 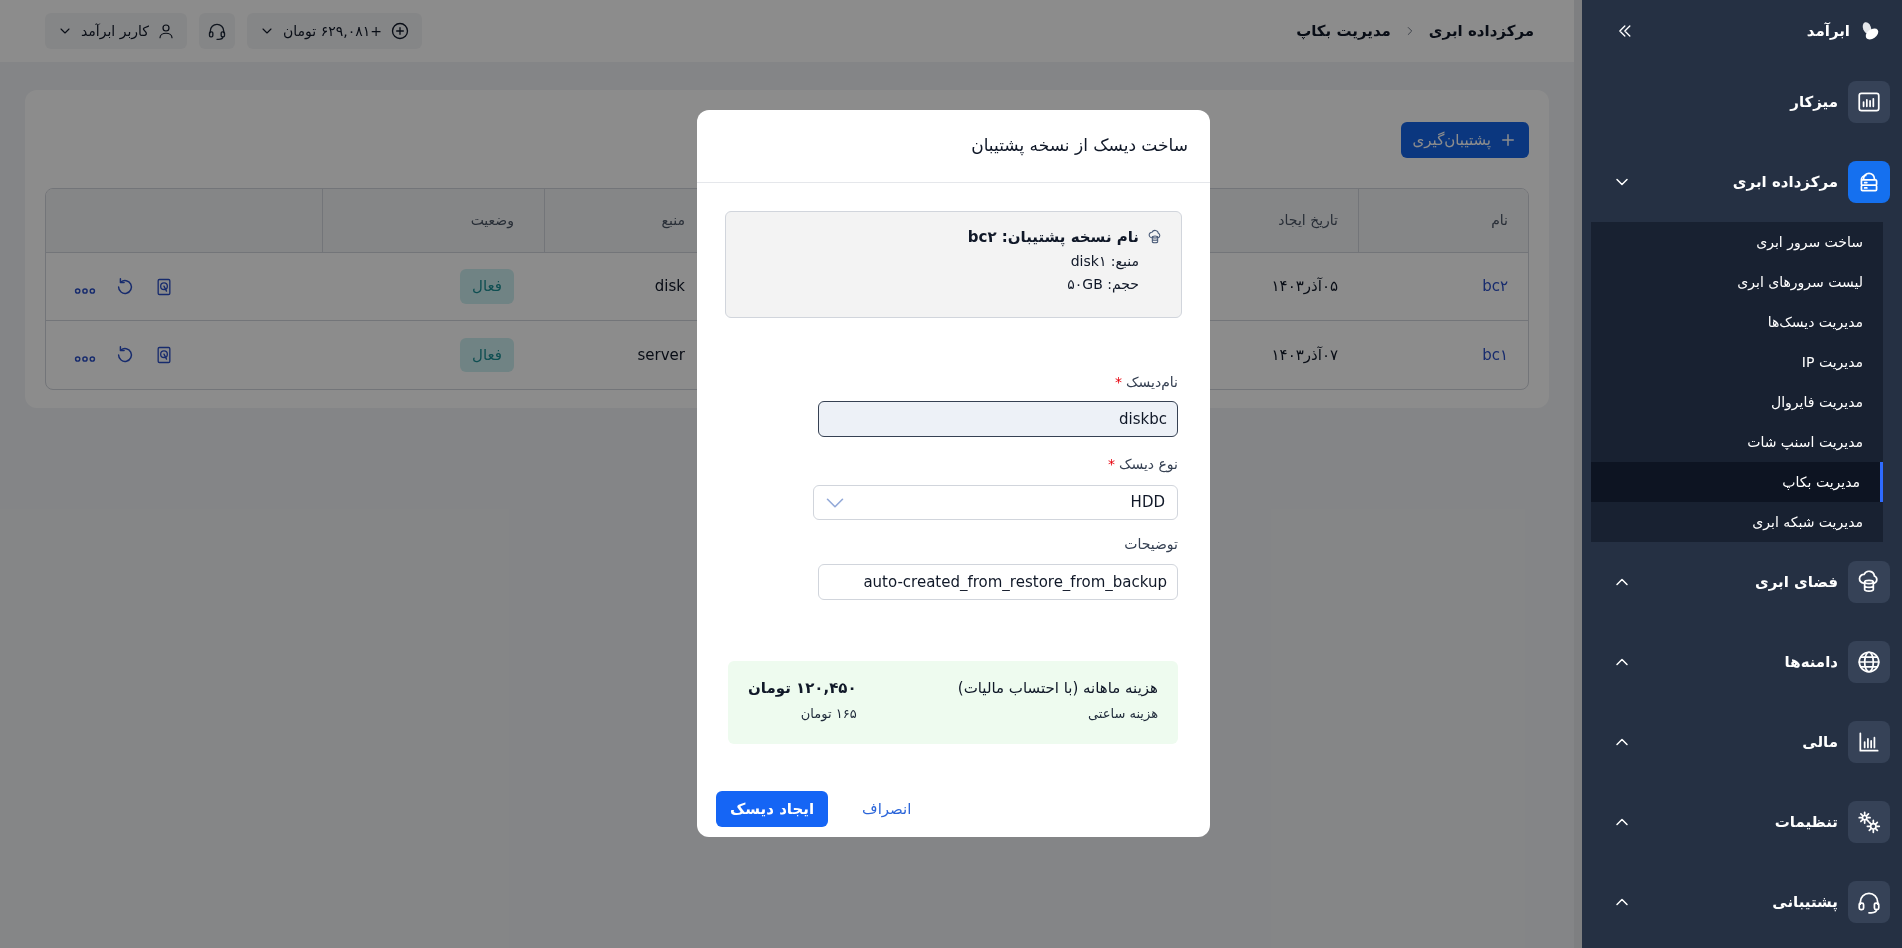 I want to click on backup-name-link: bc۲, so click(x=1495, y=286).